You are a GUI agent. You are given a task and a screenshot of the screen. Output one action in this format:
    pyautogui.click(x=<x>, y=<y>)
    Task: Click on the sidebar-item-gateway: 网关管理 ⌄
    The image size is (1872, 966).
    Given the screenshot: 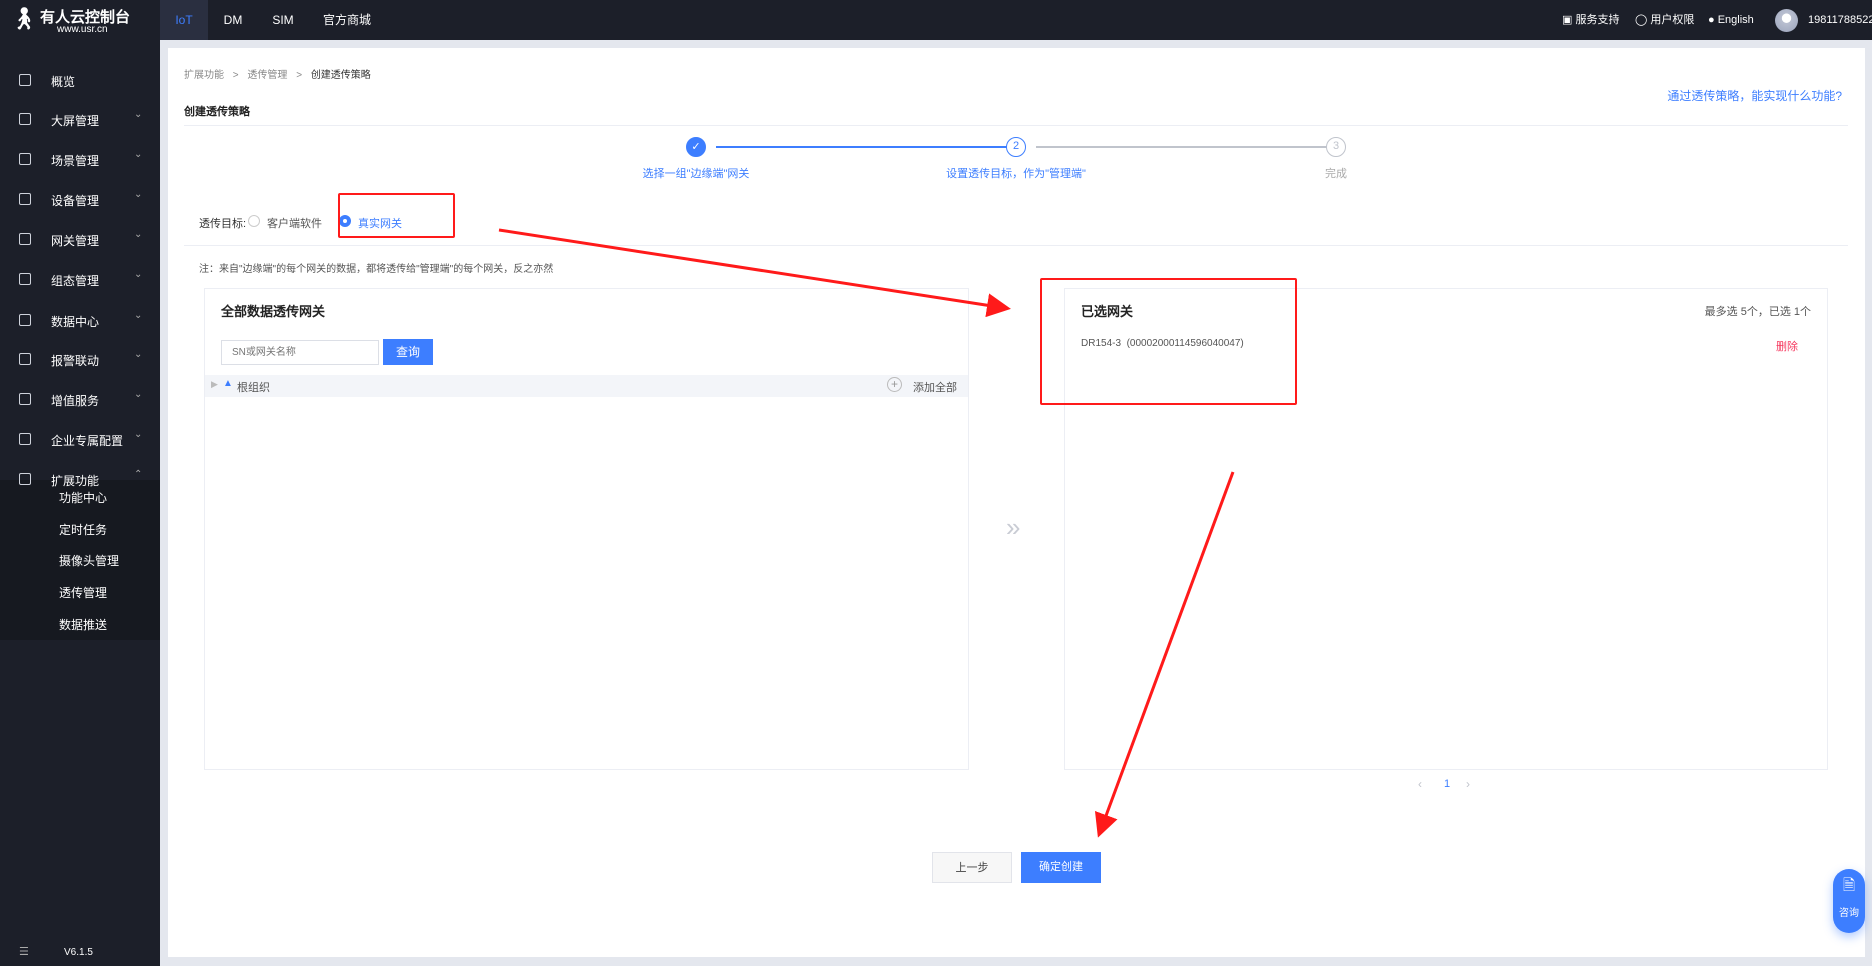 What is the action you would take?
    pyautogui.click(x=80, y=240)
    